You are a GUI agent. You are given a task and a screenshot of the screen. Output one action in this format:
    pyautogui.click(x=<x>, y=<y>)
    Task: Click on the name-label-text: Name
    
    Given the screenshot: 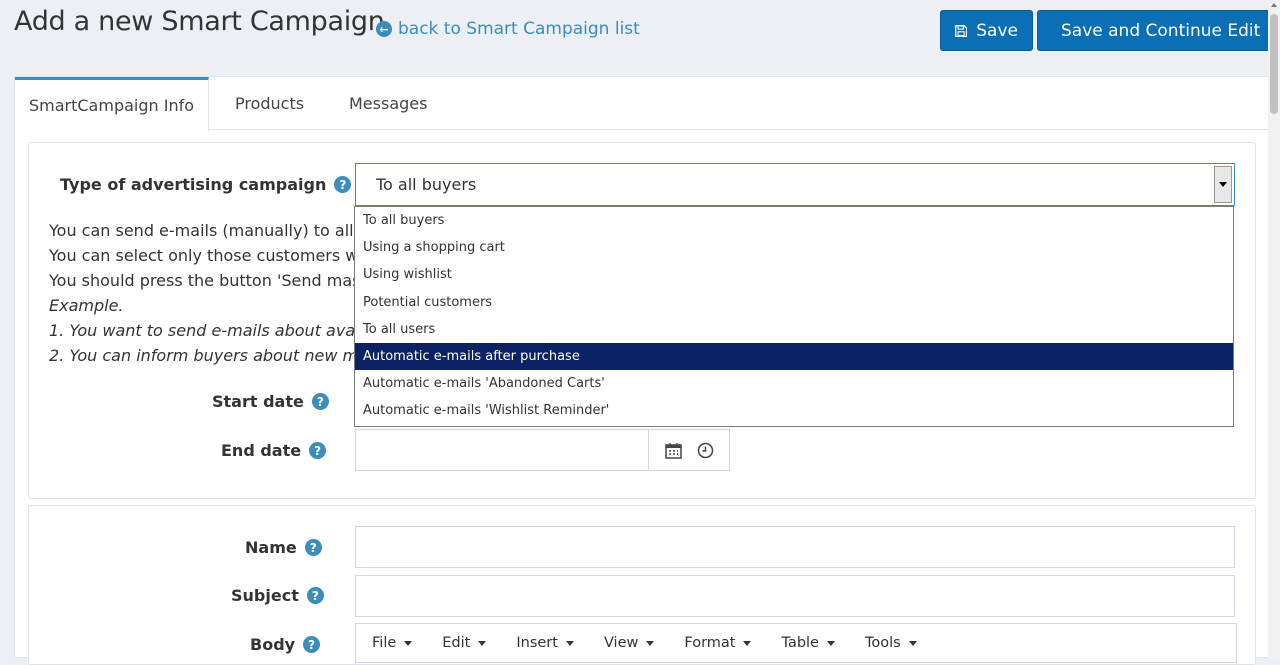 What is the action you would take?
    pyautogui.click(x=271, y=547)
    